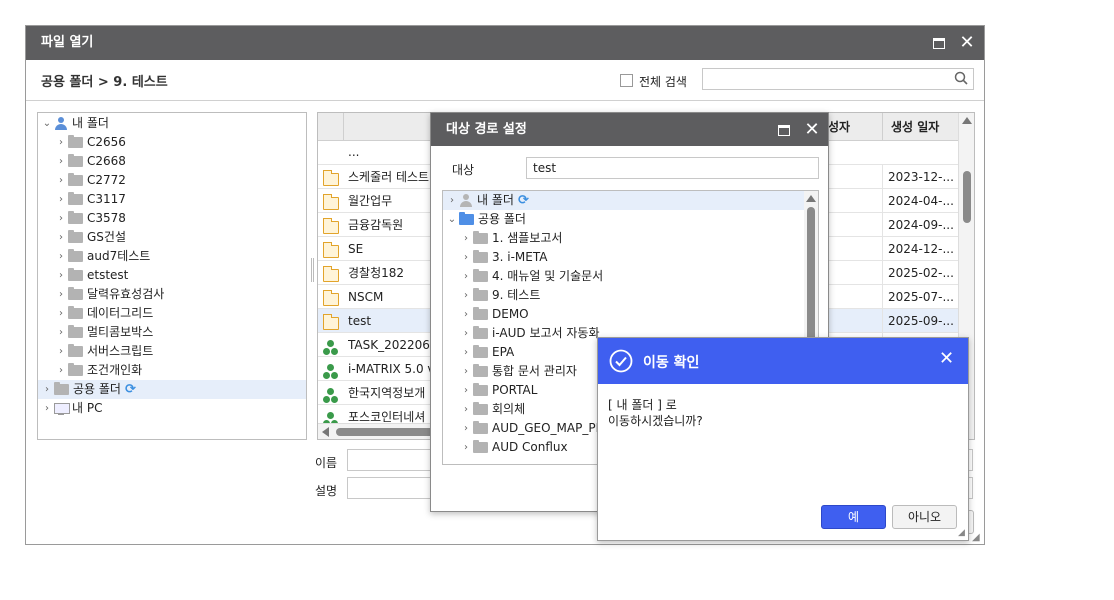 The height and width of the screenshot is (600, 1114). I want to click on search-input, so click(838, 79).